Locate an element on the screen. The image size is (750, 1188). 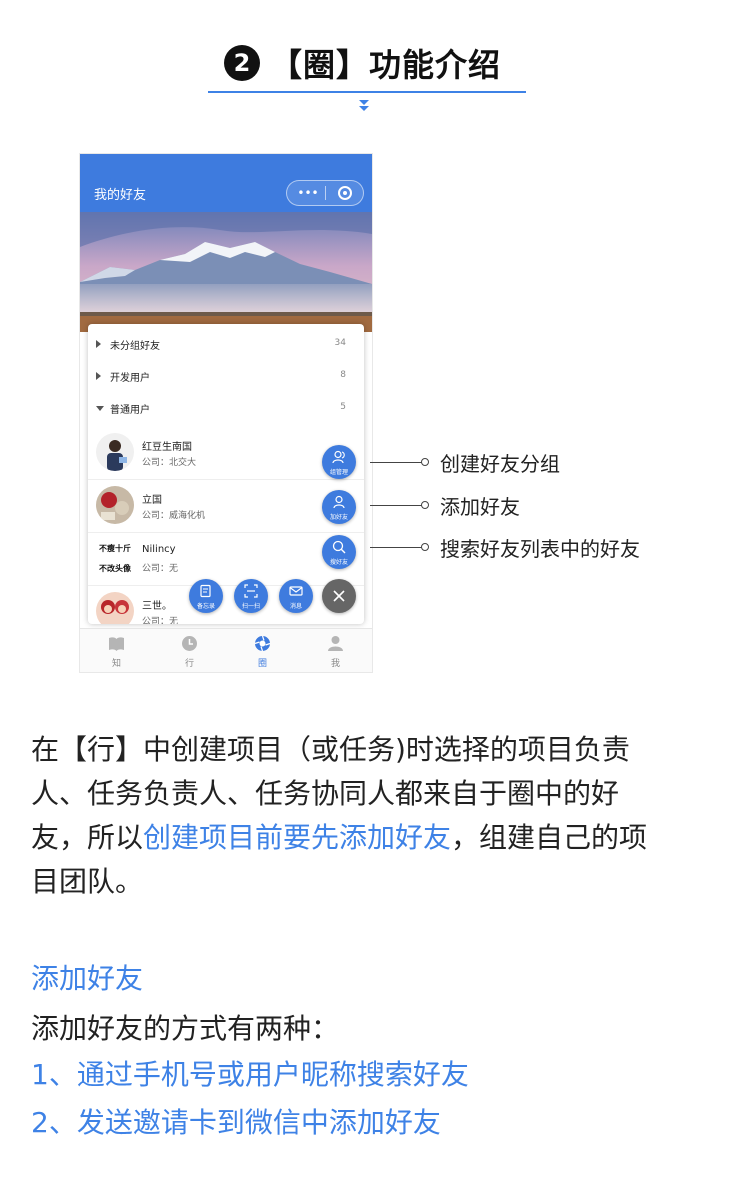
close-icon is located at coordinates (339, 596).